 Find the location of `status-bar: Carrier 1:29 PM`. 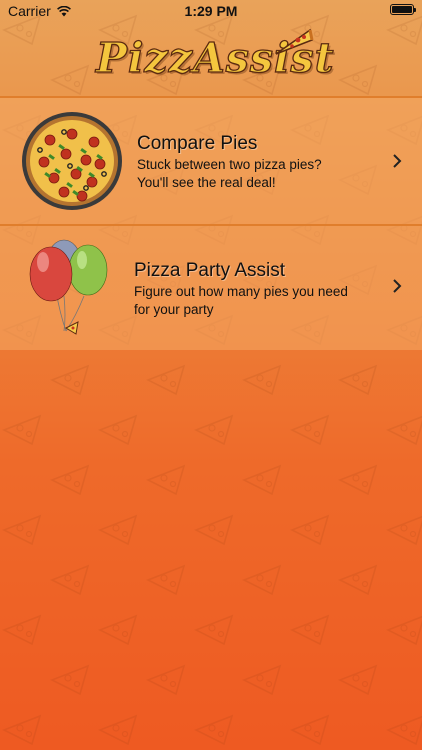

status-bar: Carrier 1:29 PM is located at coordinates (211, 11).